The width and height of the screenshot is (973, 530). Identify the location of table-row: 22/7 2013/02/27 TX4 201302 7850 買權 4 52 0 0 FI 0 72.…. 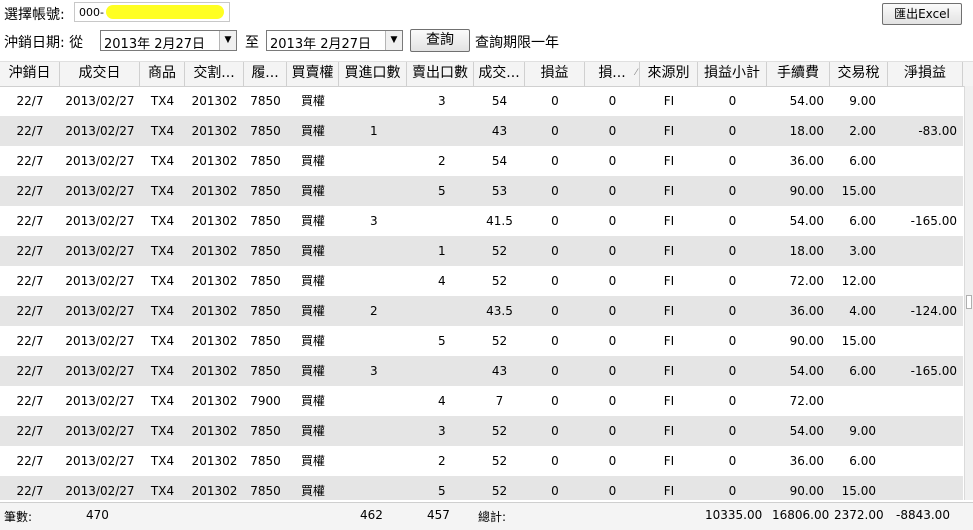
(481, 281).